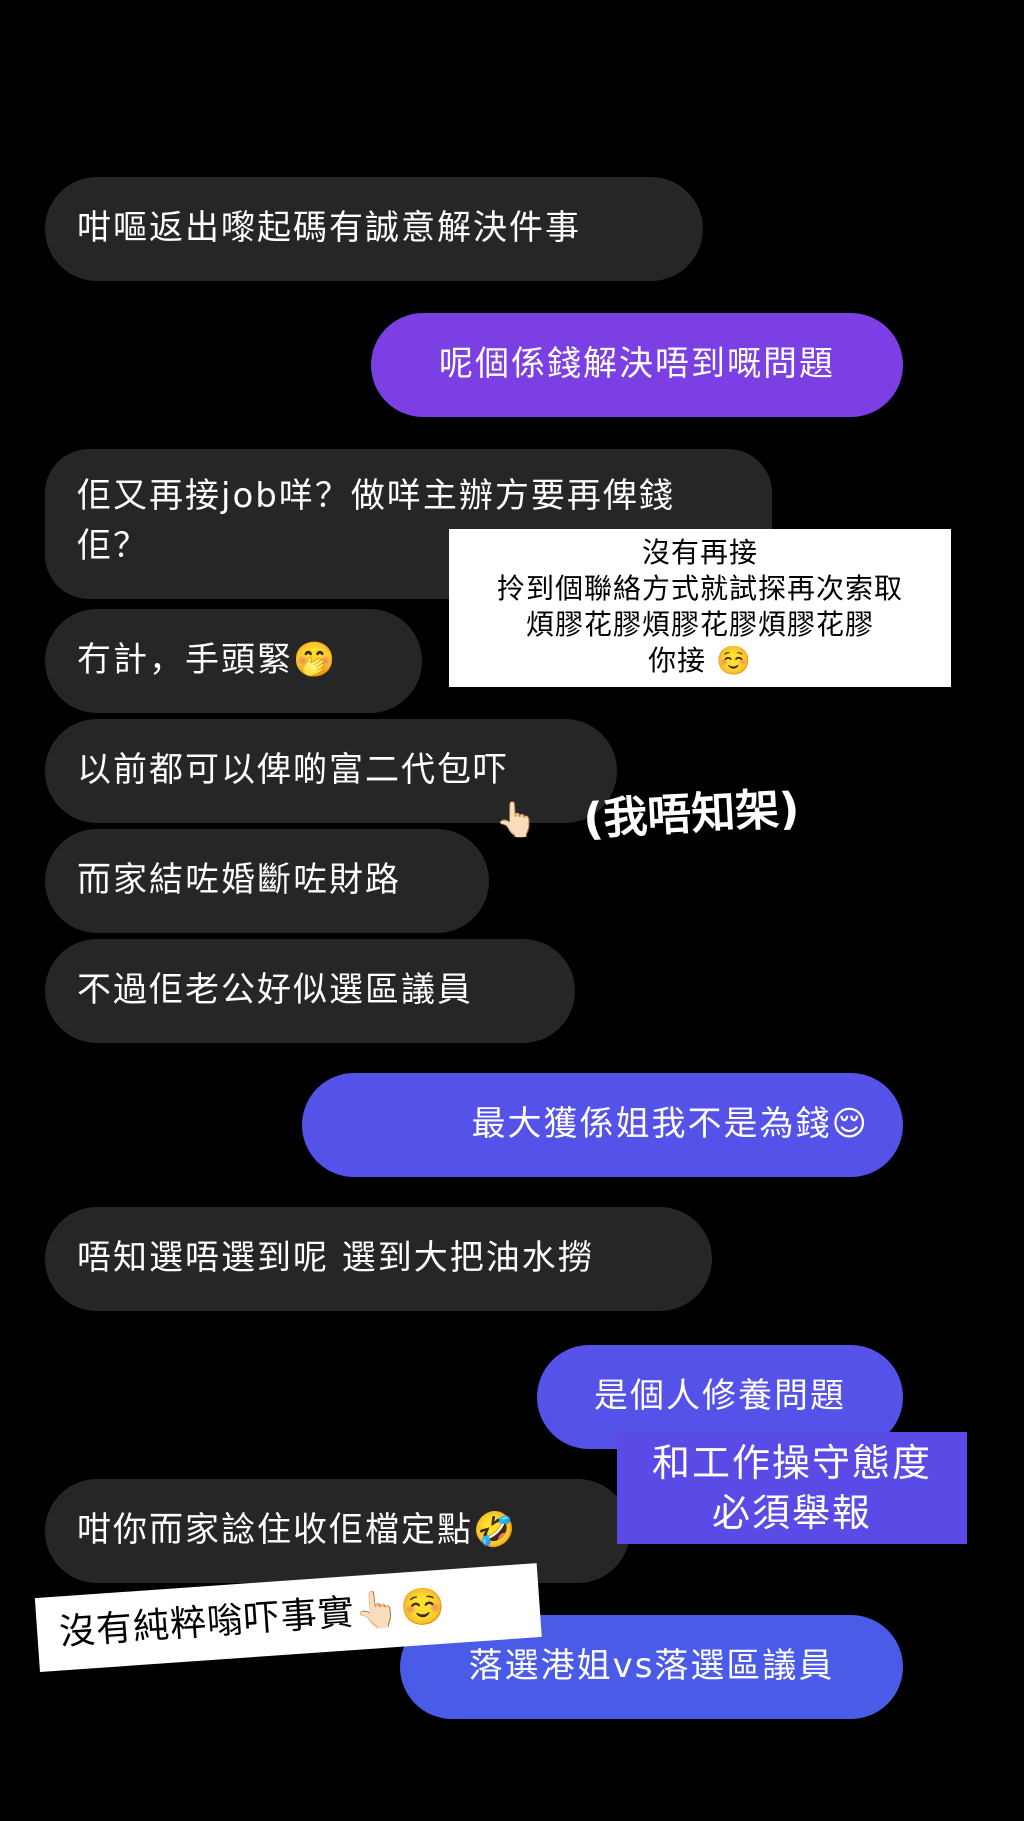 This screenshot has height=1821, width=1024. I want to click on message-received-3: 冇計，手頭緊🤭, so click(233, 661).